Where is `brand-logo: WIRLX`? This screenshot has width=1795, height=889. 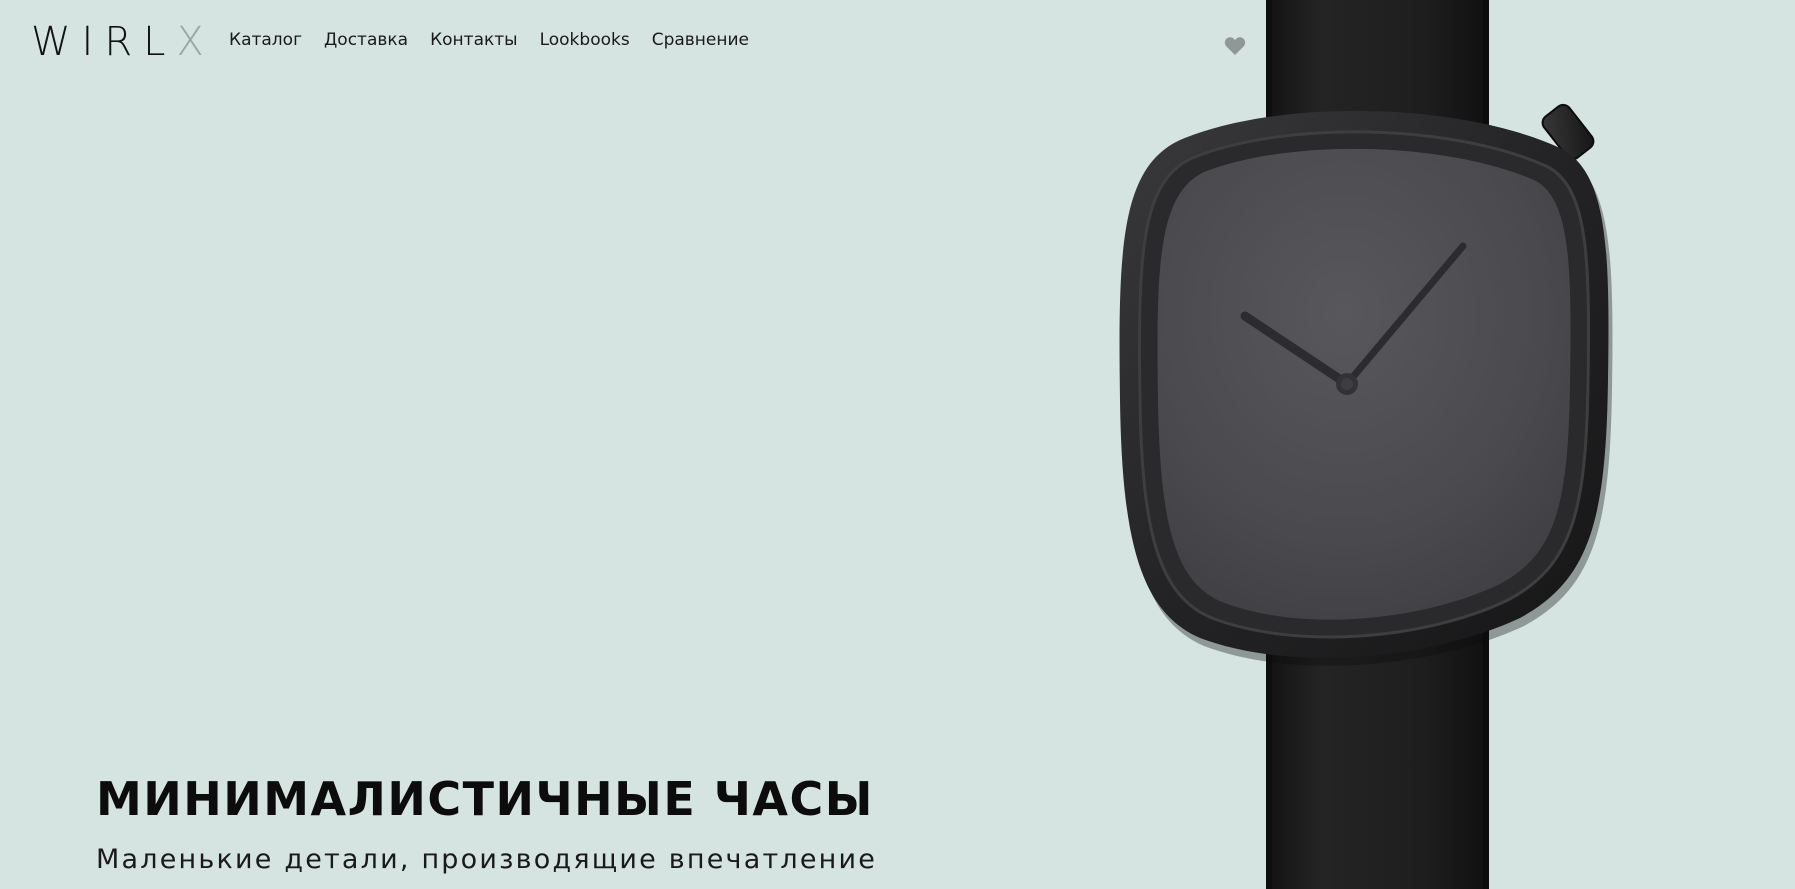 brand-logo: WIRLX is located at coordinates (117, 42).